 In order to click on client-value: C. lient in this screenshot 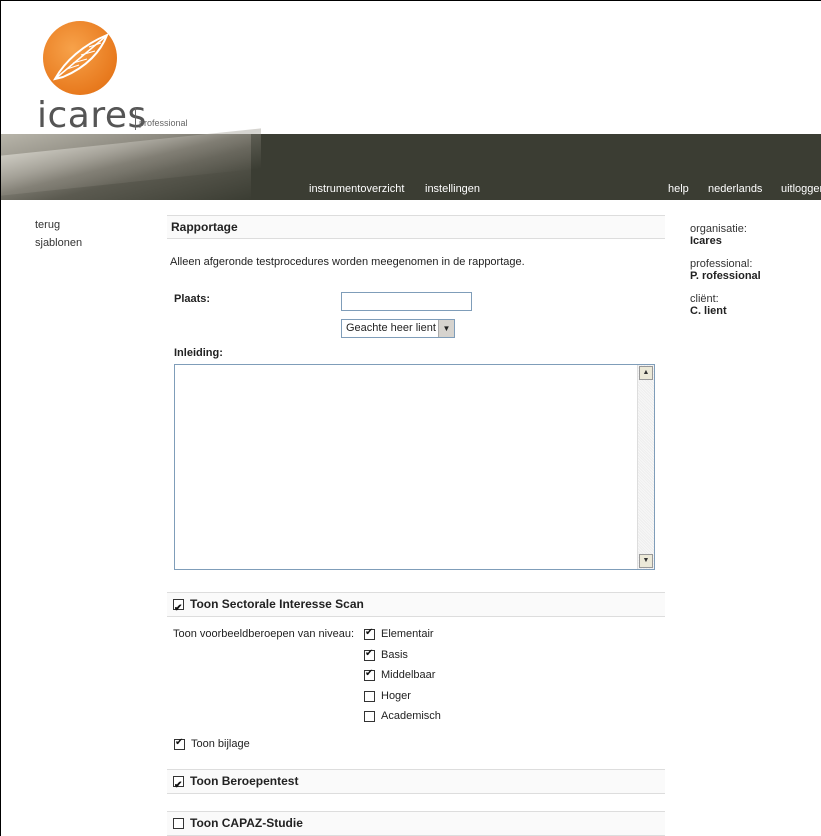, I will do `click(708, 311)`.